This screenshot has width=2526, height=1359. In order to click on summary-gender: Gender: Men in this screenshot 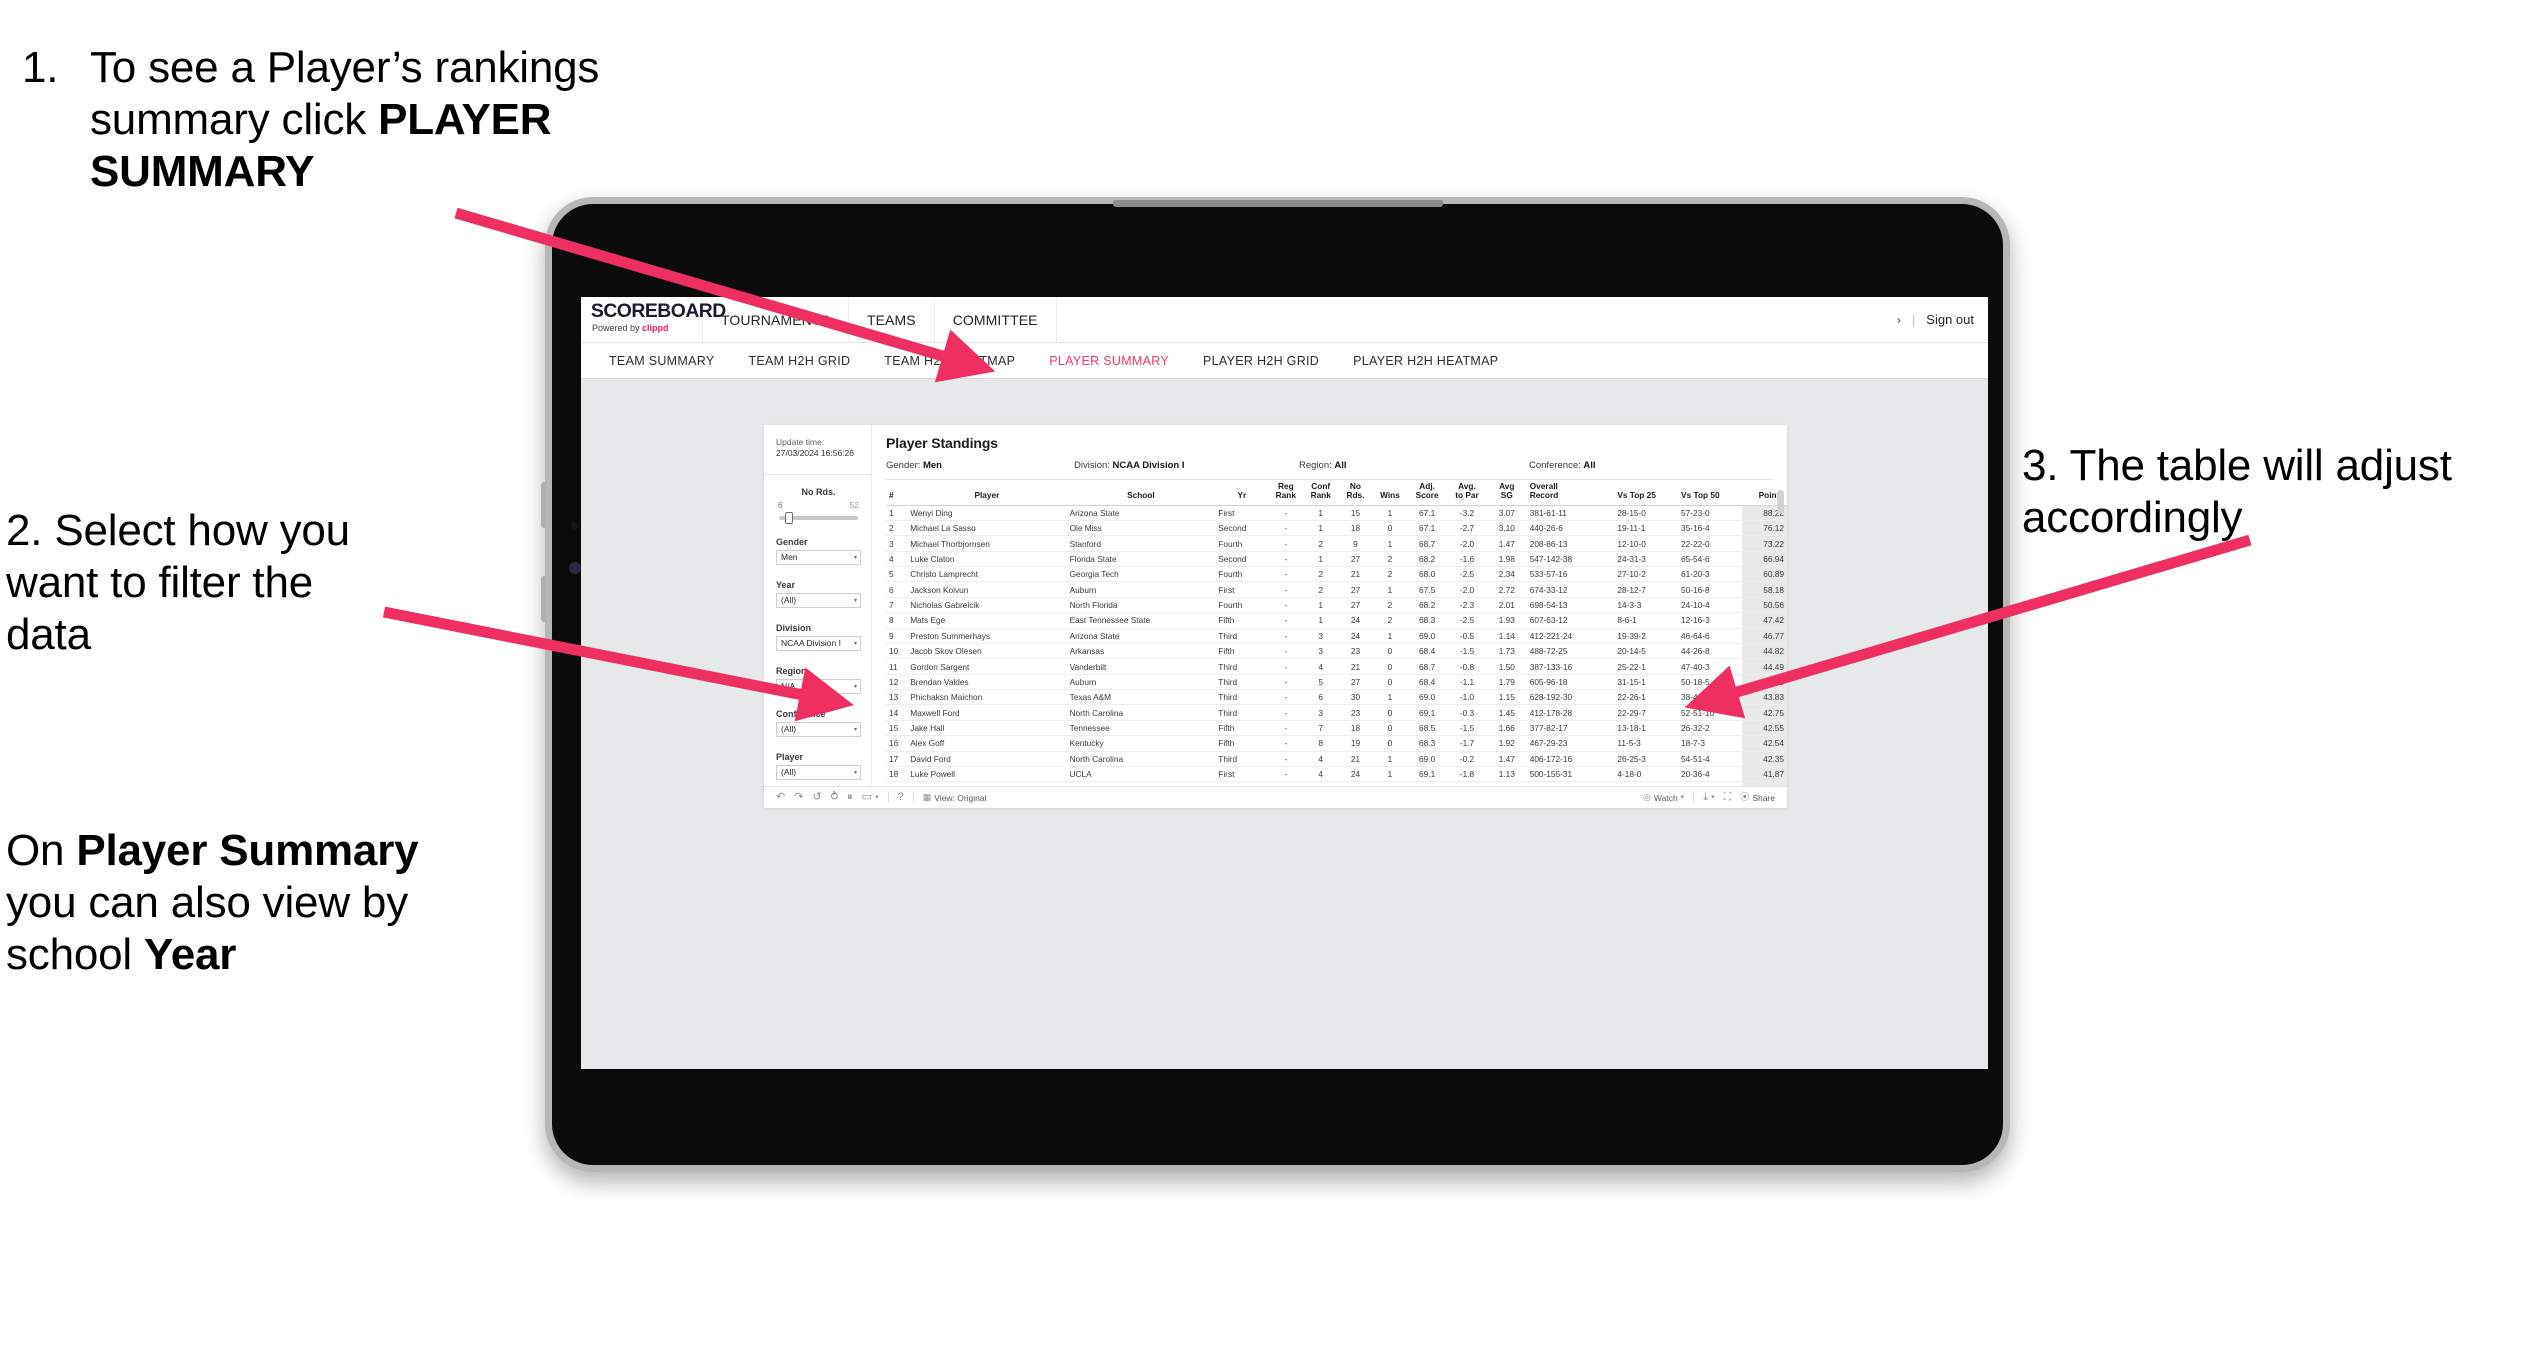, I will do `click(980, 465)`.